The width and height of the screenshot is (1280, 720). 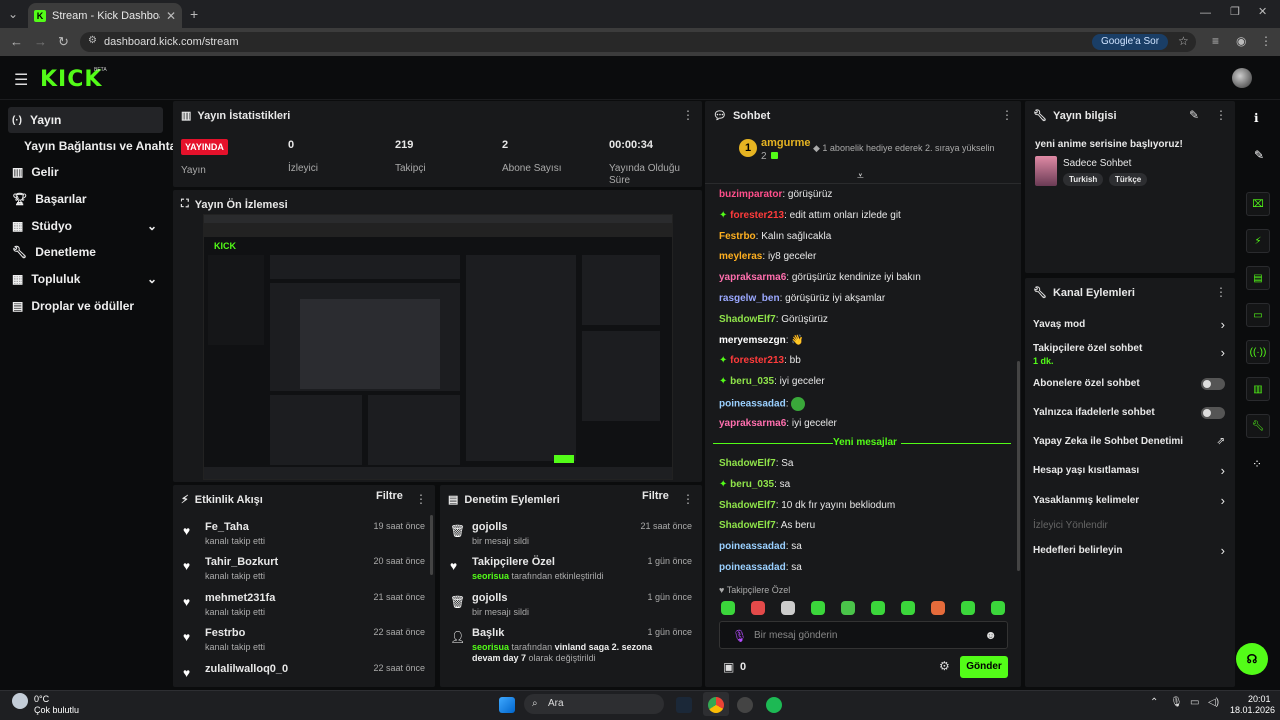 I want to click on channel-action-item: Yavaş mod ›, so click(x=1130, y=328).